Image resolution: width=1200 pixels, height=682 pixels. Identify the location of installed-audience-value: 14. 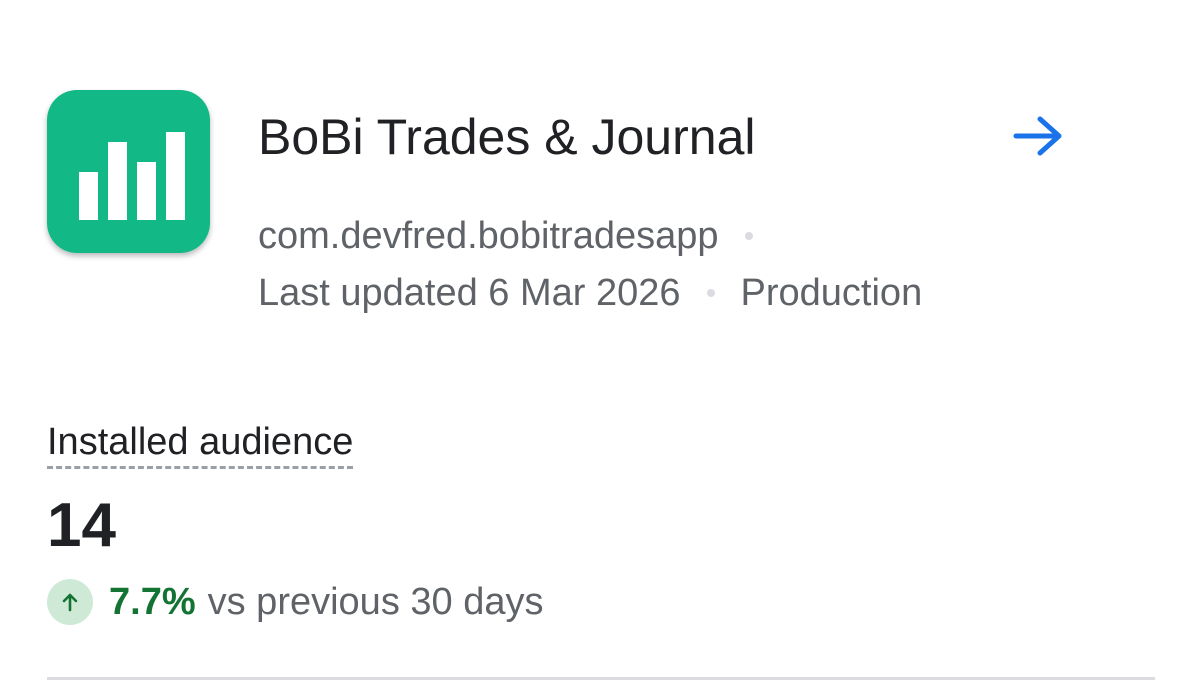
(81, 525).